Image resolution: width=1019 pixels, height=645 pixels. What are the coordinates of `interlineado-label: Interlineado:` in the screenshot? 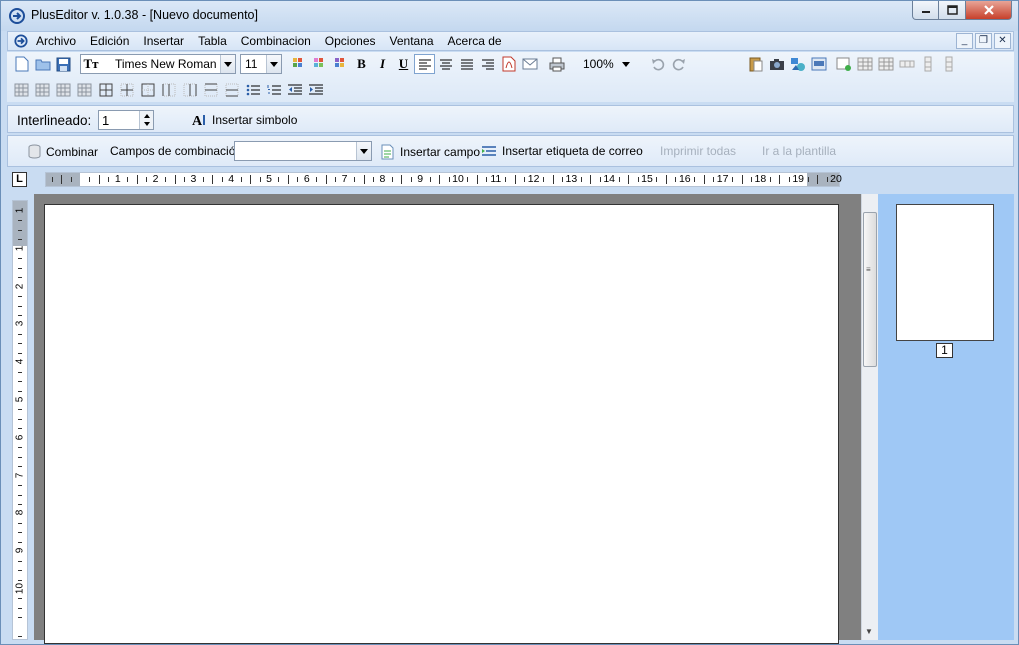 It's located at (54, 120).